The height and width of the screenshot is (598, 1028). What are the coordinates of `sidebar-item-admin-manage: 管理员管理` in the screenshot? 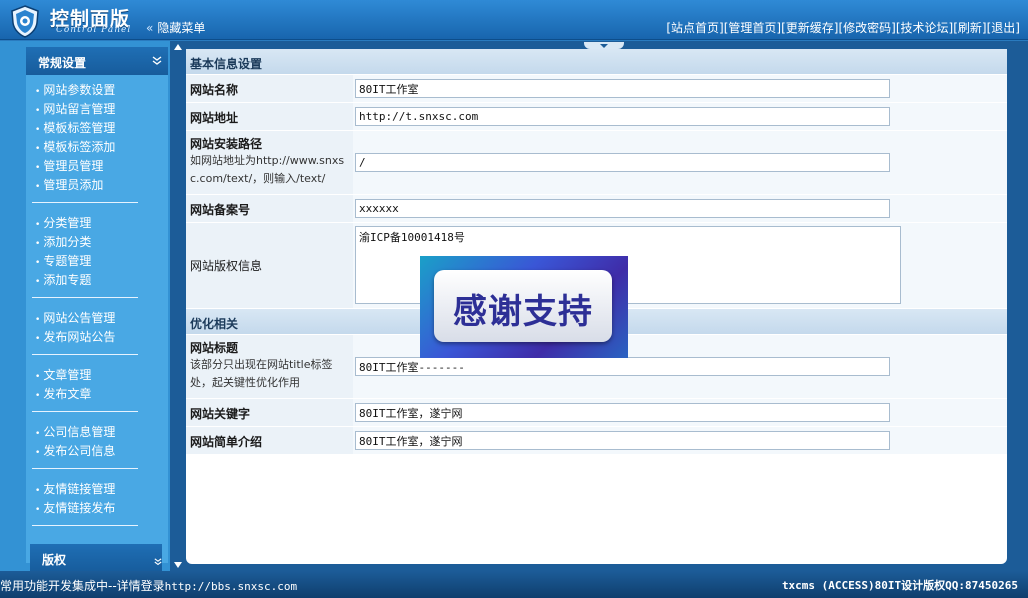 It's located at (69, 165).